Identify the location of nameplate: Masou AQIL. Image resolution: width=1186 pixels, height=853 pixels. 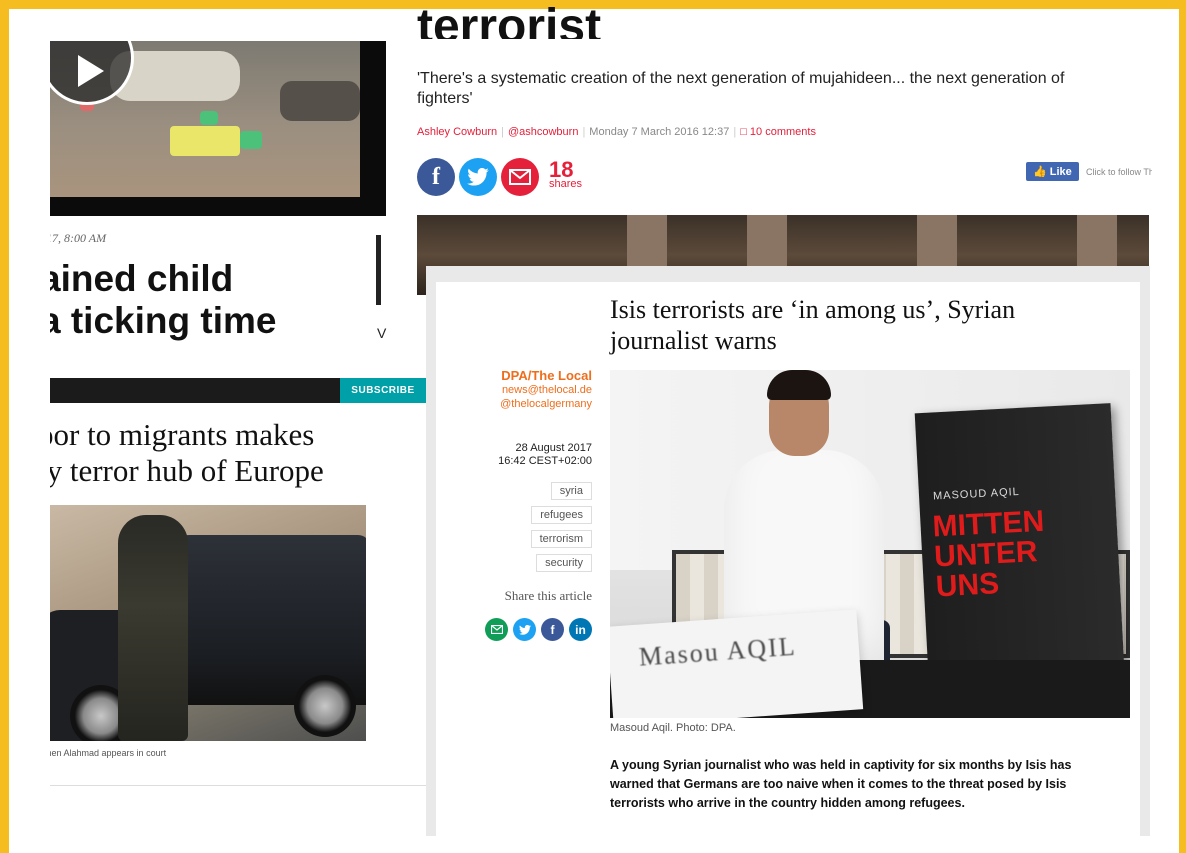
(737, 663).